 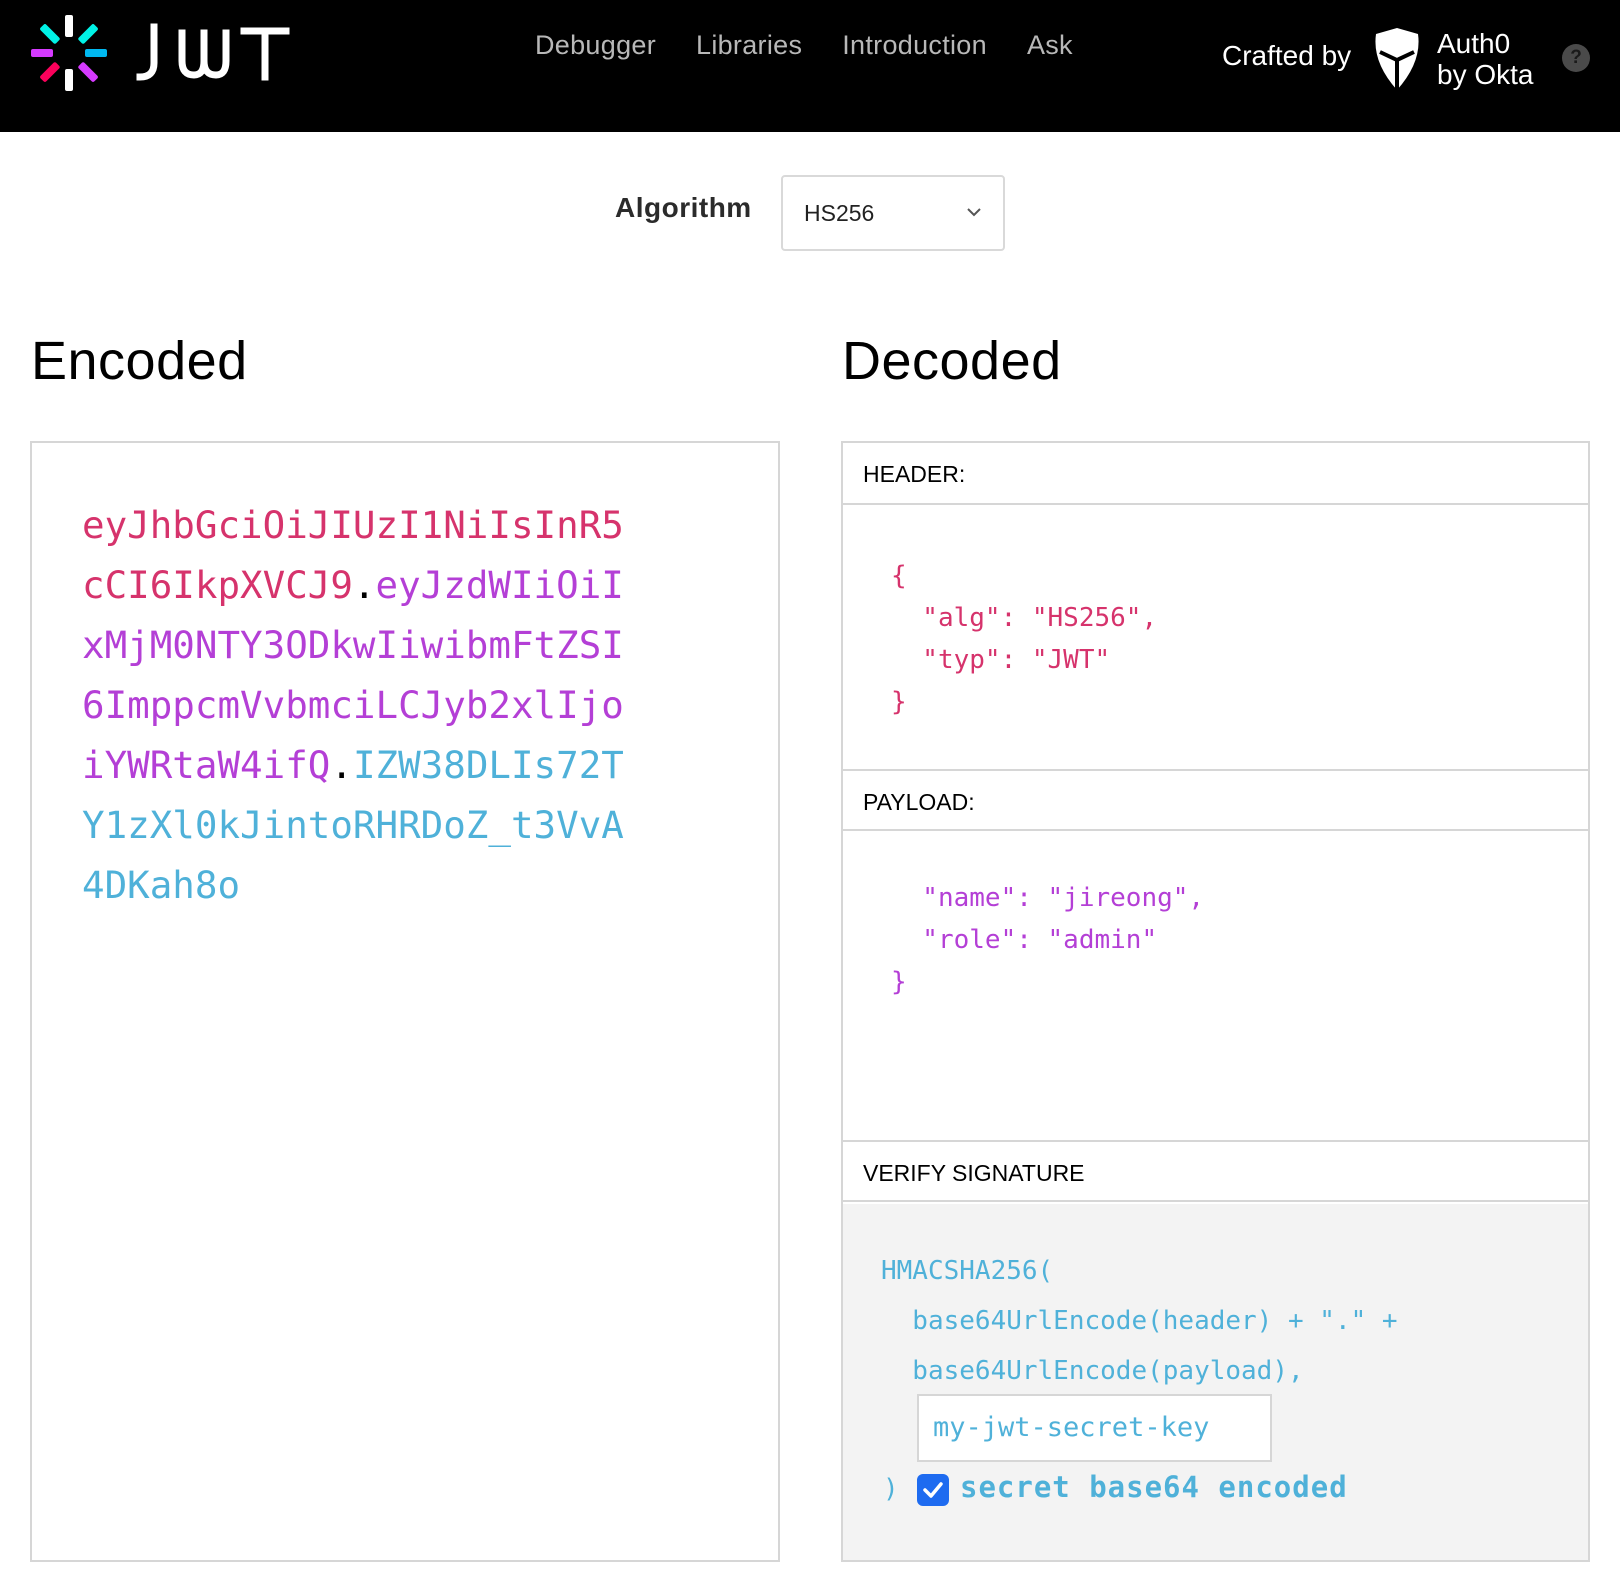 I want to click on chevron-down-icon, so click(x=974, y=212).